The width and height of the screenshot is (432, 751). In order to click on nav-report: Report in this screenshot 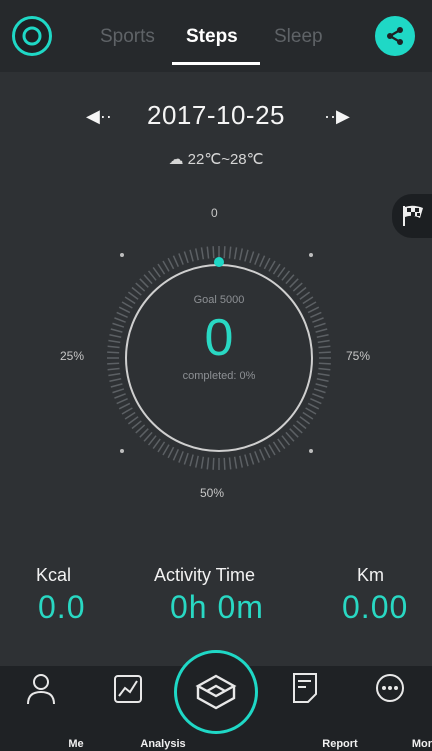, I will do `click(314, 708)`.